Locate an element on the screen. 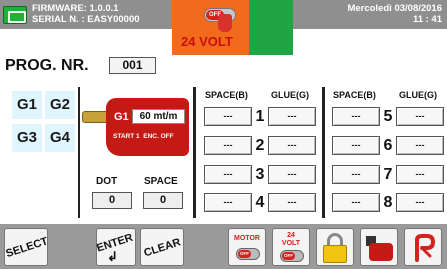 Image resolution: width=447 pixels, height=269 pixels. glue-field-2: --- is located at coordinates (292, 145).